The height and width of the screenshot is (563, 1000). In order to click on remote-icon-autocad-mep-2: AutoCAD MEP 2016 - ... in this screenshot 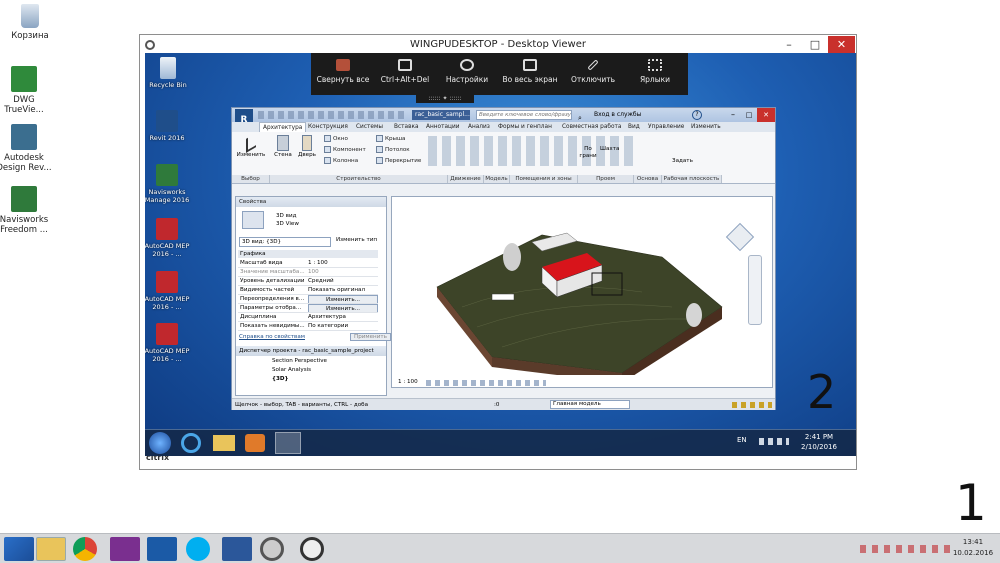, I will do `click(167, 291)`.